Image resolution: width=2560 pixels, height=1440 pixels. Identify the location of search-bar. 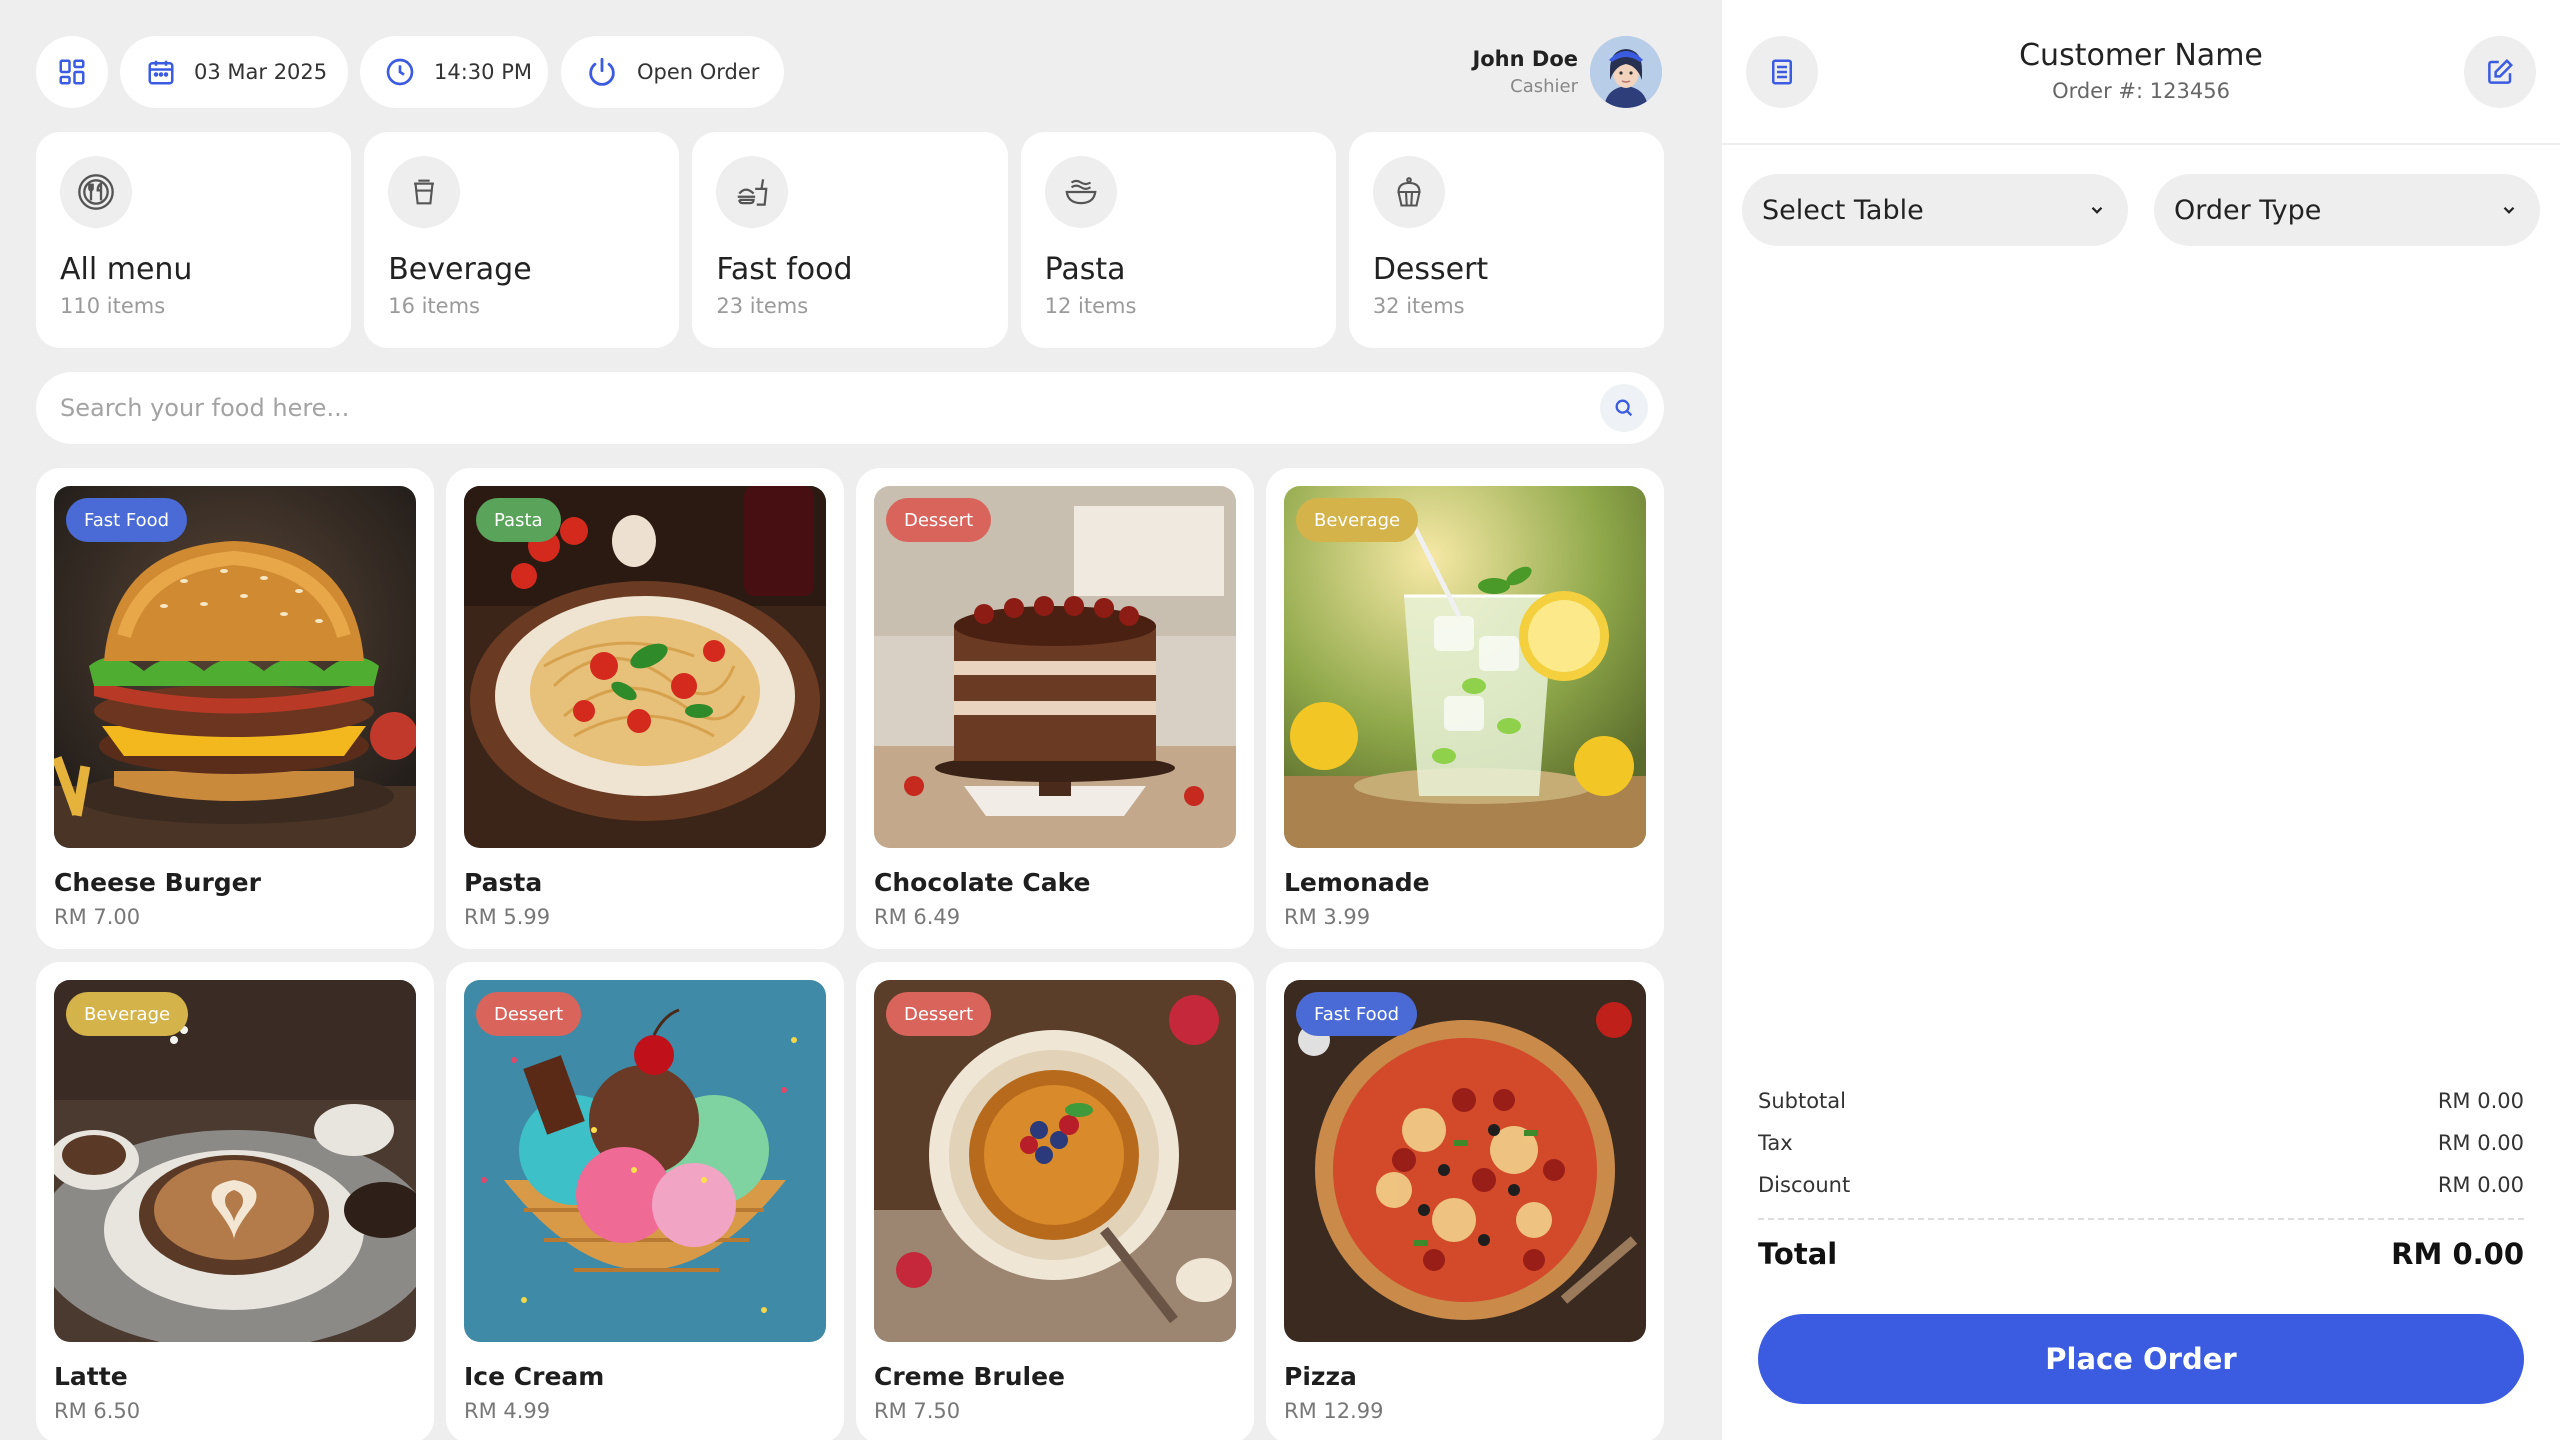
(850, 408).